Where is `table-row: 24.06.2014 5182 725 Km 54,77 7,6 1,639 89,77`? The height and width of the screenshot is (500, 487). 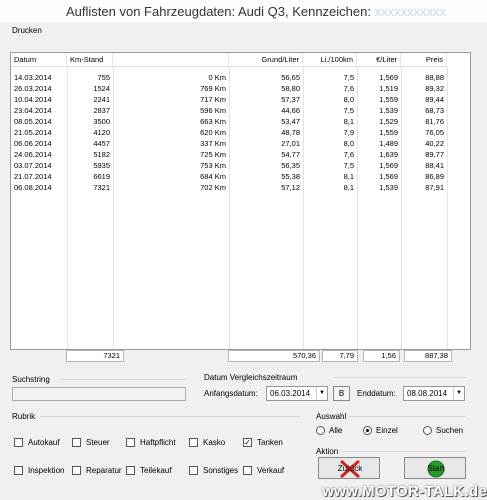
table-row: 24.06.2014 5182 725 Km 54,77 7,6 1,639 89,77 is located at coordinates (240, 154).